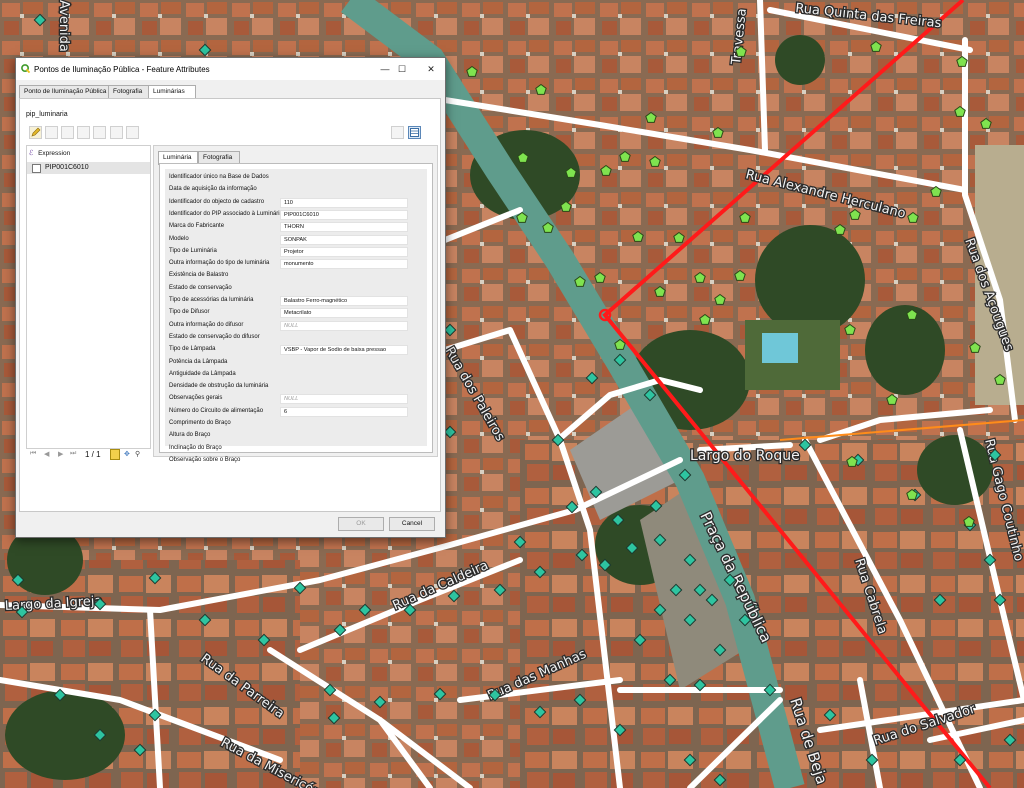 This screenshot has width=1024, height=788. What do you see at coordinates (99, 132) in the screenshot?
I see `delete-icon` at bounding box center [99, 132].